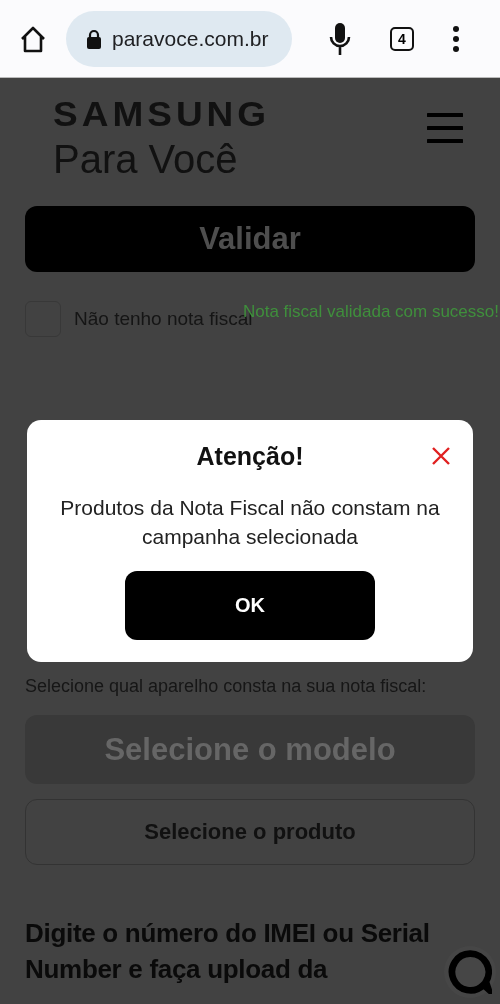 This screenshot has height=1004, width=500. I want to click on lock-icon, so click(94, 38).